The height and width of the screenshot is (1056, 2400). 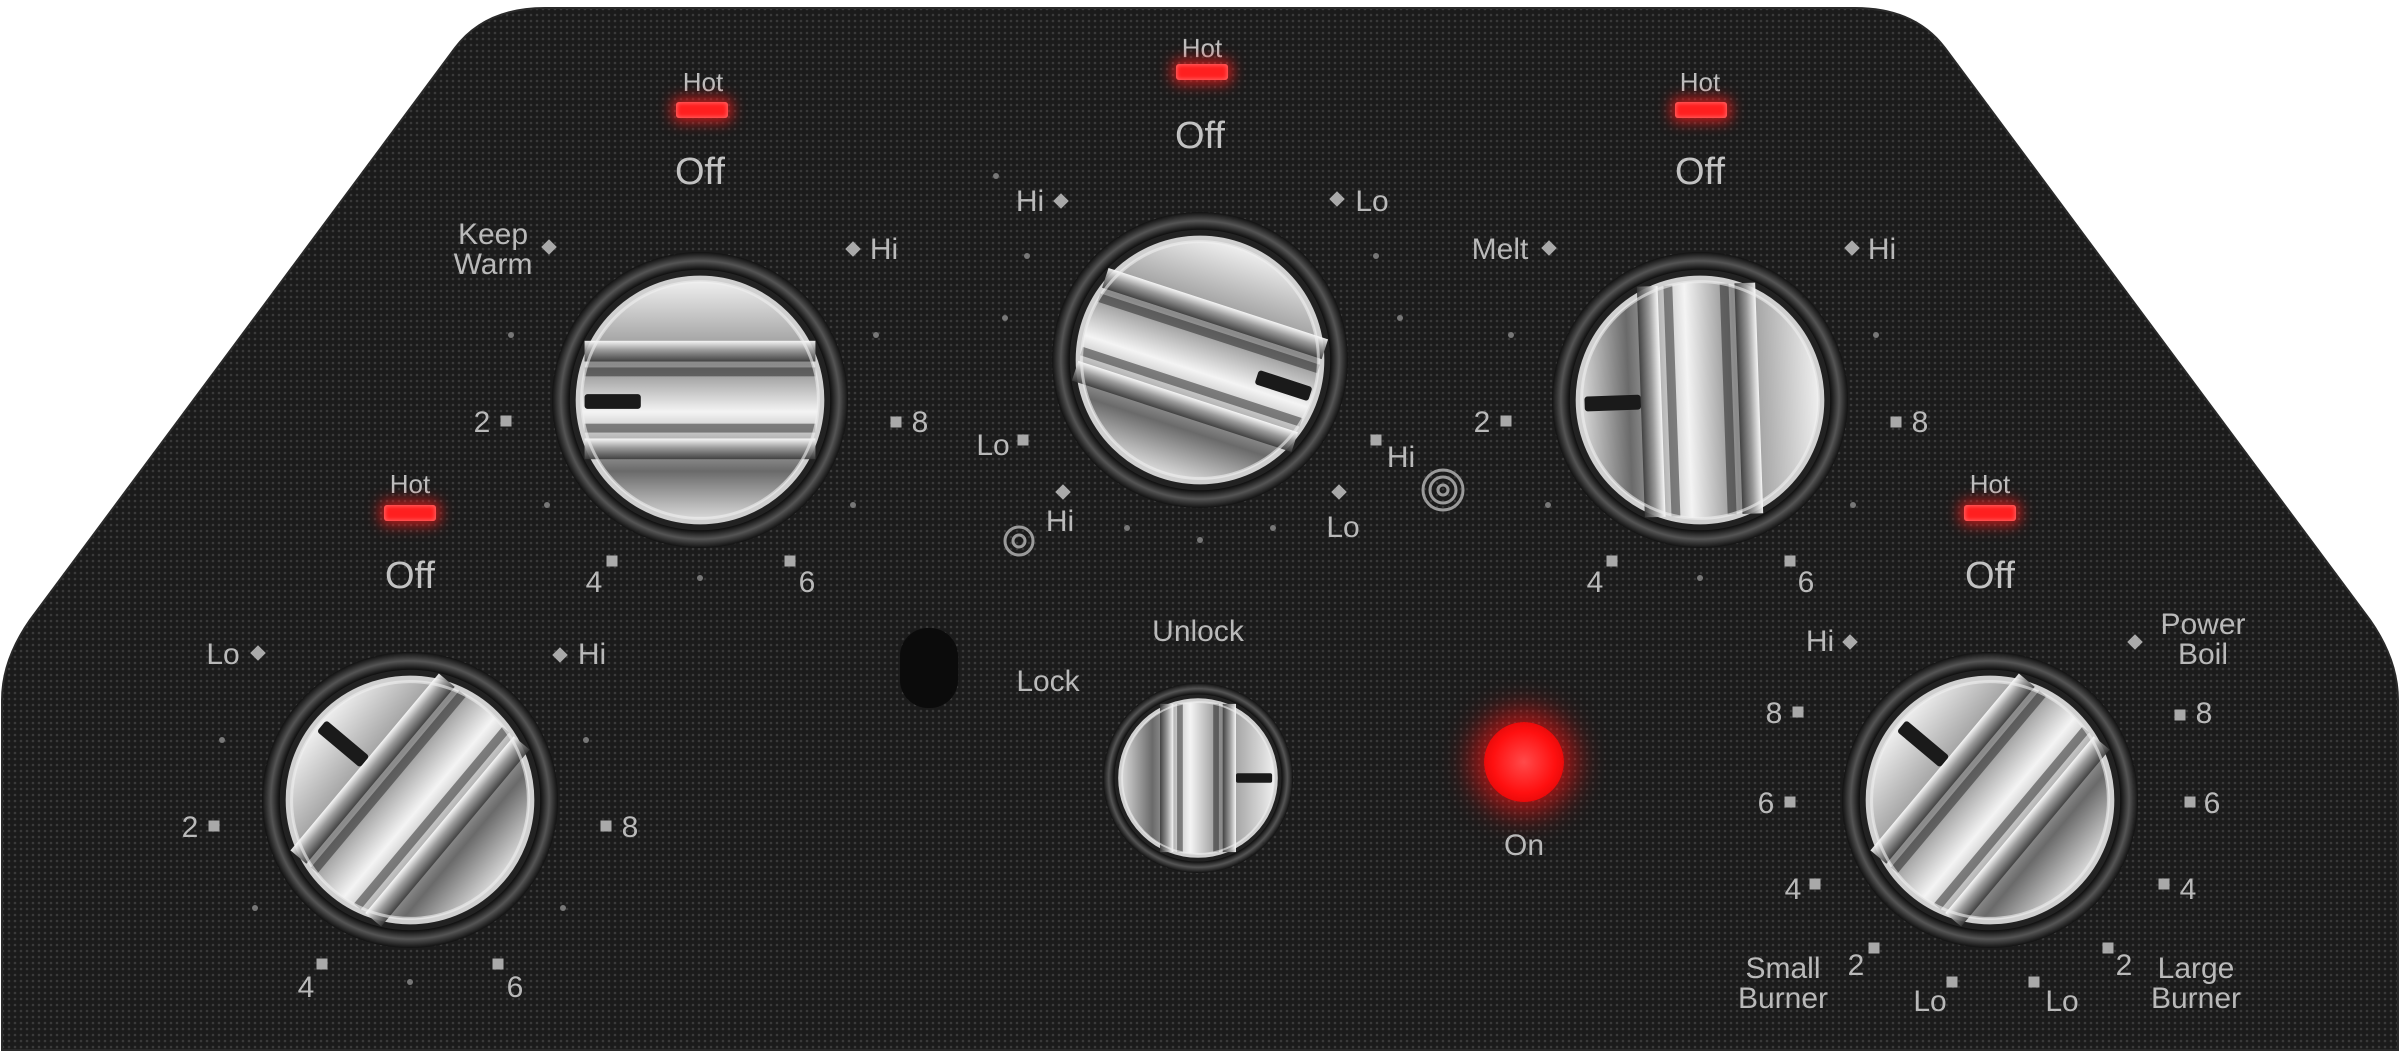 I want to click on hot-label-right-front: Hot, so click(x=1990, y=484).